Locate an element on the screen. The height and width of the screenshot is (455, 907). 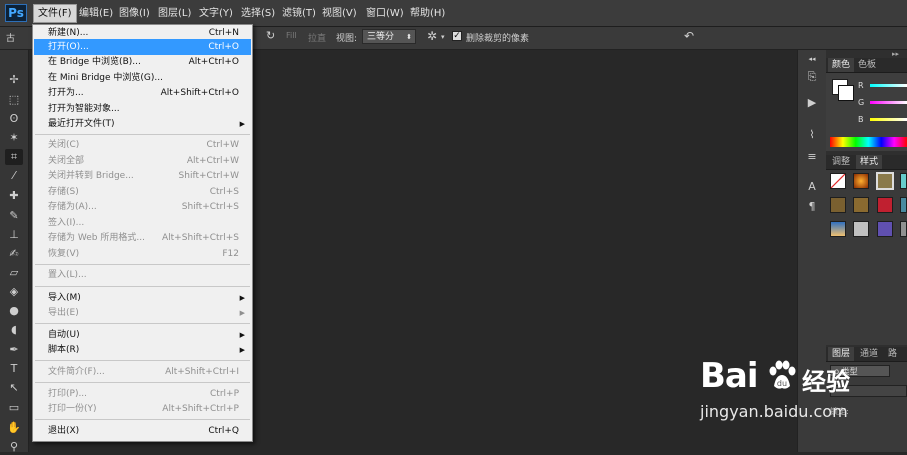
type-tool-icon: T is located at coordinates (14, 369).